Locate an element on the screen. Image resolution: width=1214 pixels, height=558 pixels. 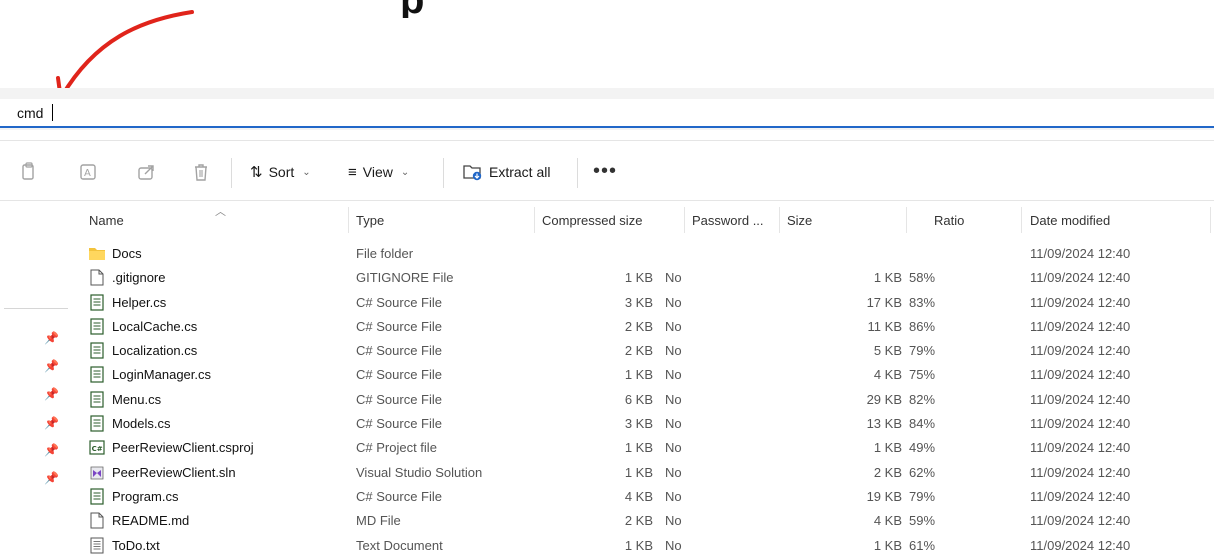
command-bar: A ⇅ Sort ⌄ ≡ View ⌄ Extract all ••• is located at coordinates (607, 172).